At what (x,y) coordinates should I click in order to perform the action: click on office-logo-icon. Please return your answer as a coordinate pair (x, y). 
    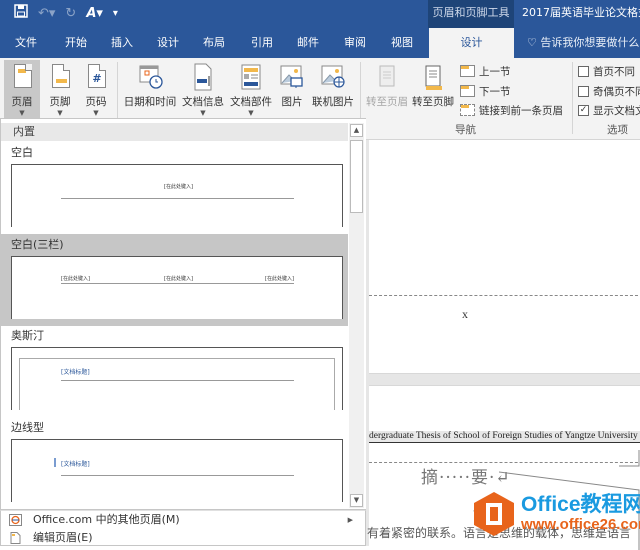
    Looking at the image, I should click on (494, 514).